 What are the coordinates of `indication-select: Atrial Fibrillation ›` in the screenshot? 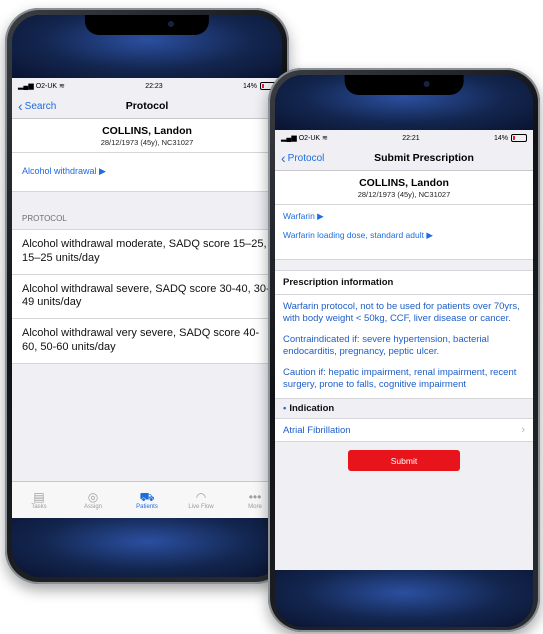 It's located at (404, 430).